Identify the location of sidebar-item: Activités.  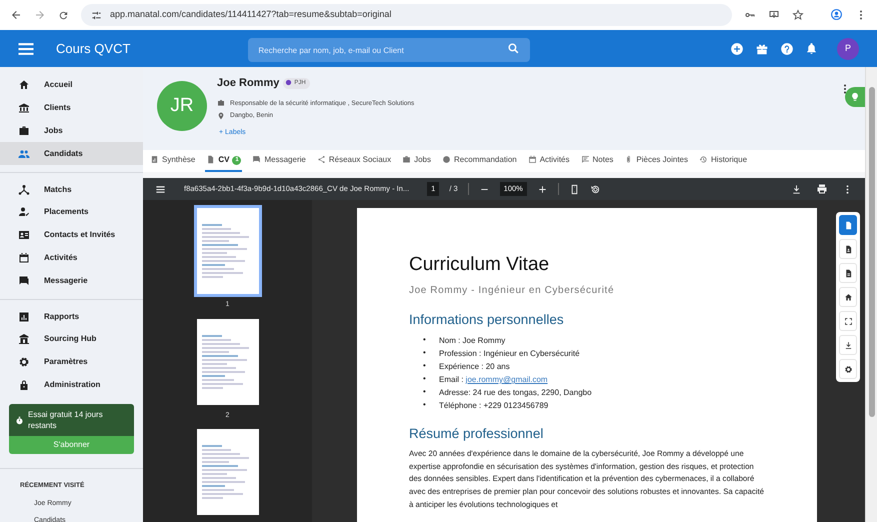
(71, 258).